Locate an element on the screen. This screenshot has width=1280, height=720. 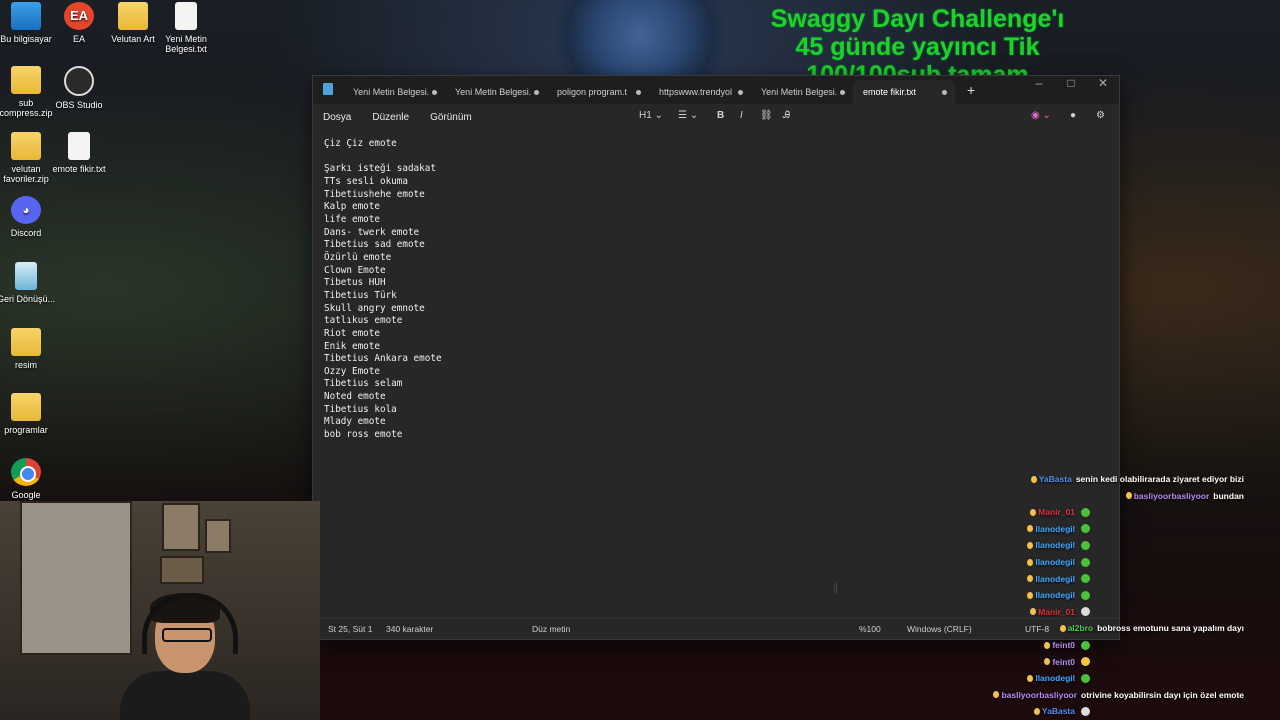
desktop-icon-programlar: programlar is located at coordinates (28, 414).